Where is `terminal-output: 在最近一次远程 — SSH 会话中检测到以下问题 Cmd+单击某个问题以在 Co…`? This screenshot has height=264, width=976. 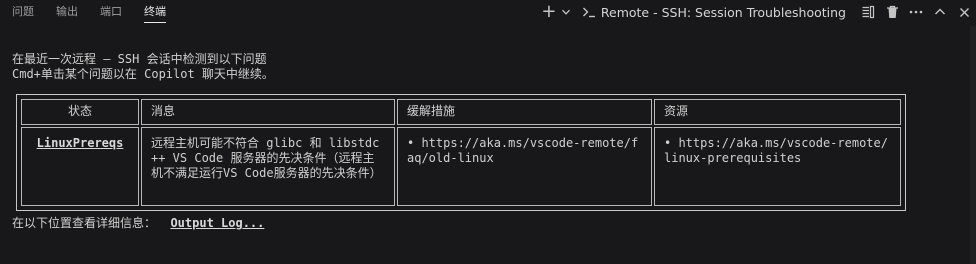 terminal-output: 在最近一次远程 — SSH 会话中检测到以下问题 Cmd+单击某个问题以在 Co… is located at coordinates (487, 67).